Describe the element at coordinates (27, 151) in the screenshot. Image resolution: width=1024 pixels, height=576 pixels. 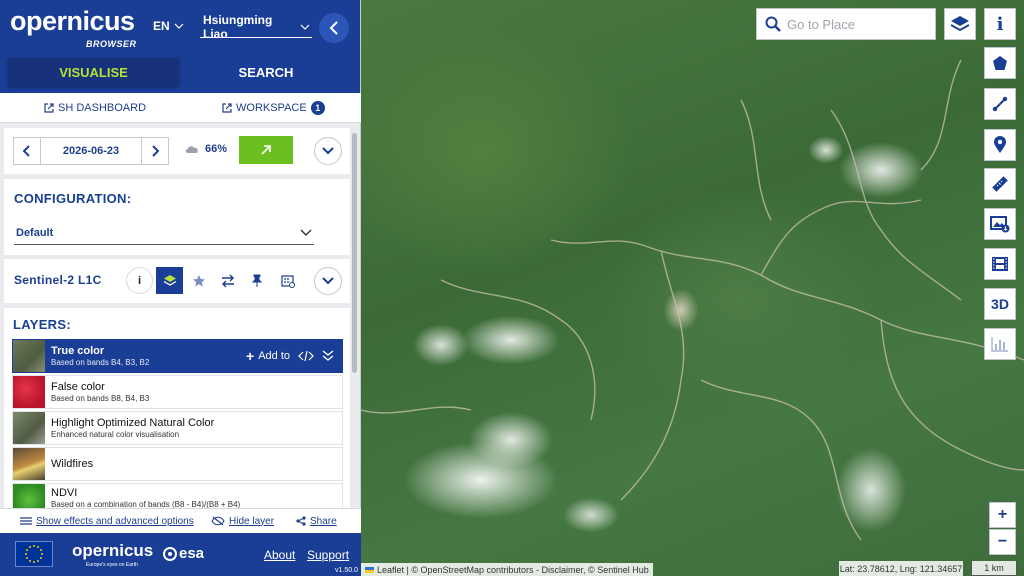
I see `prev-date-button` at that location.